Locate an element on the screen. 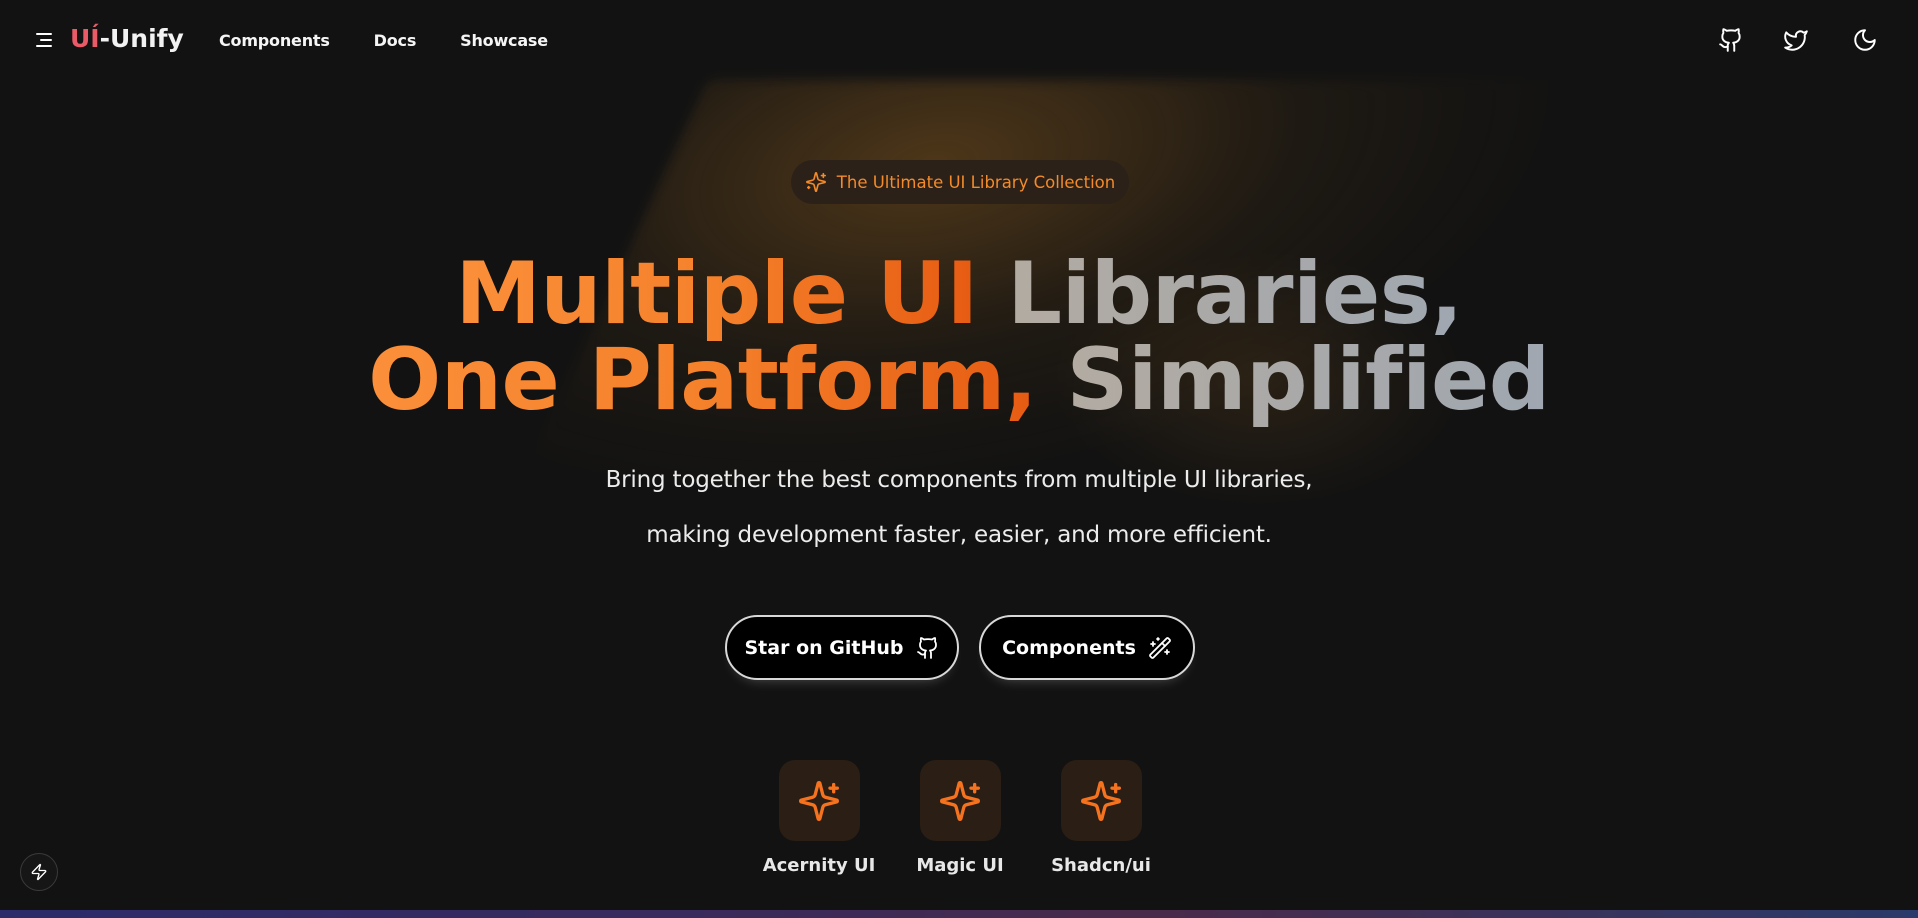 The image size is (1918, 918). magic-wand-icon is located at coordinates (1160, 647).